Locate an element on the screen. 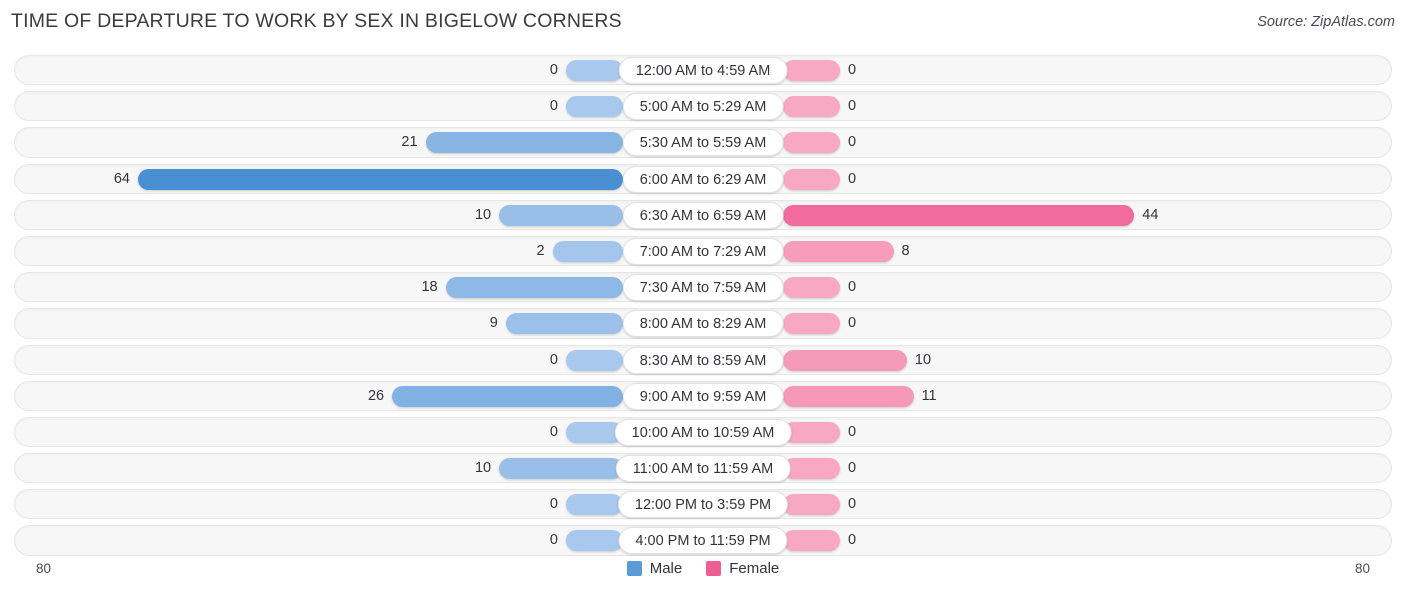 Image resolution: width=1406 pixels, height=595 pixels. chart-row: 21 0 5:30 AM to 5:59 AM is located at coordinates (703, 142).